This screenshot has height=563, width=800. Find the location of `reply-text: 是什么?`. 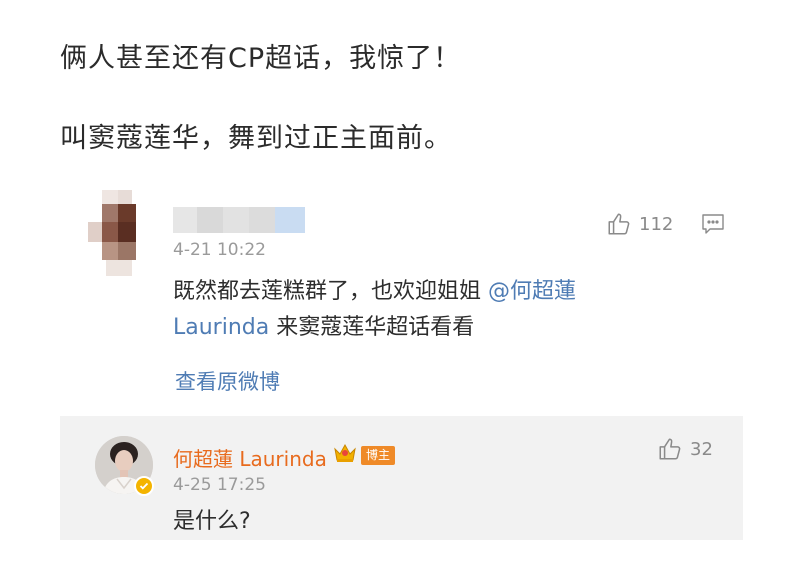

reply-text: 是什么? is located at coordinates (212, 521).